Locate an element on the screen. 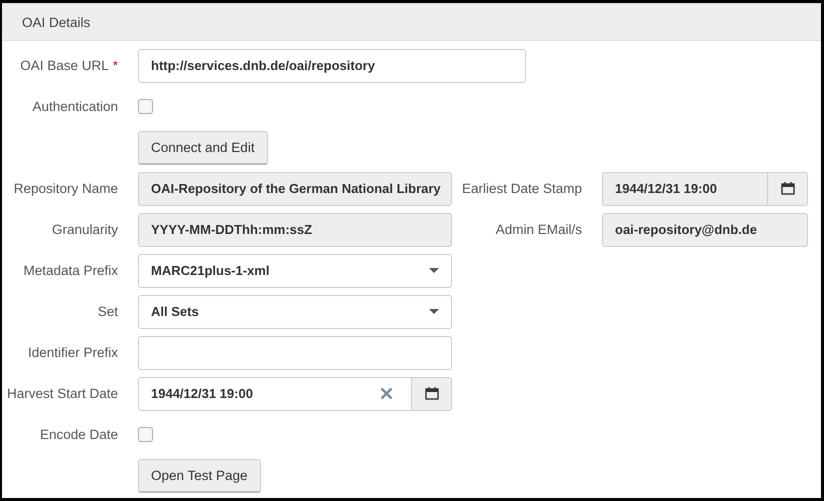 Image resolution: width=824 pixels, height=501 pixels. field-label: Repository Name is located at coordinates (66, 188).